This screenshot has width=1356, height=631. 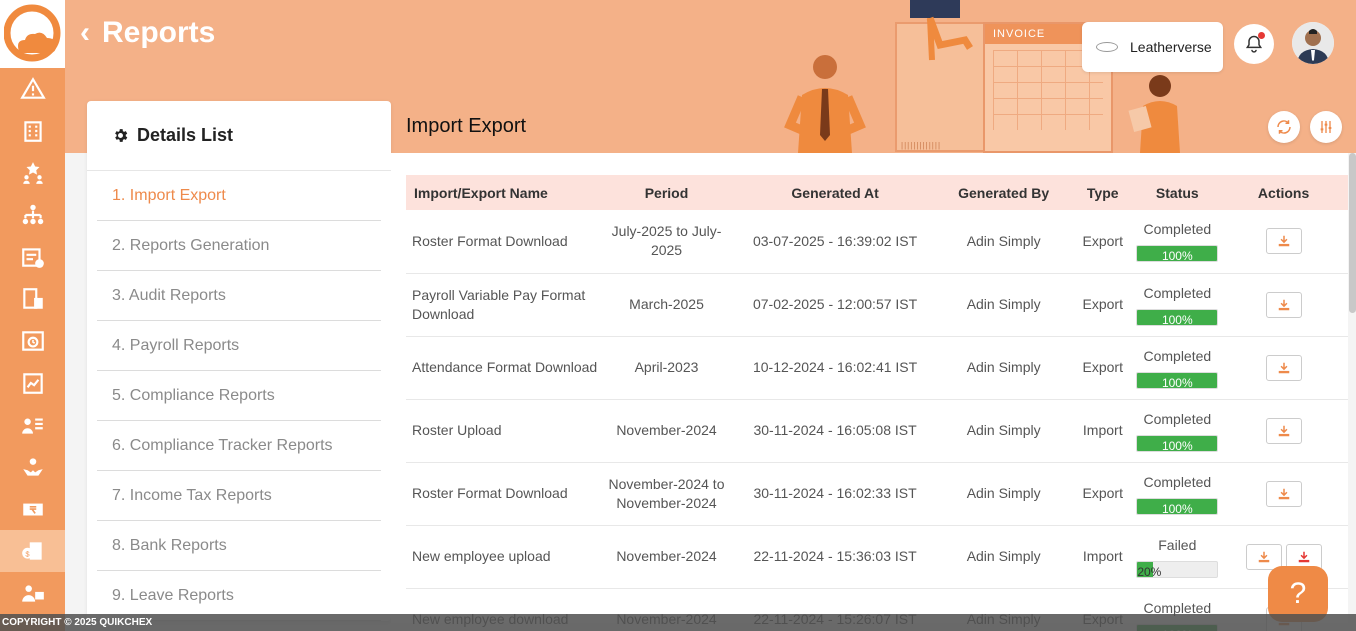 I want to click on rail-item-clipboard-chart, so click(x=32, y=383).